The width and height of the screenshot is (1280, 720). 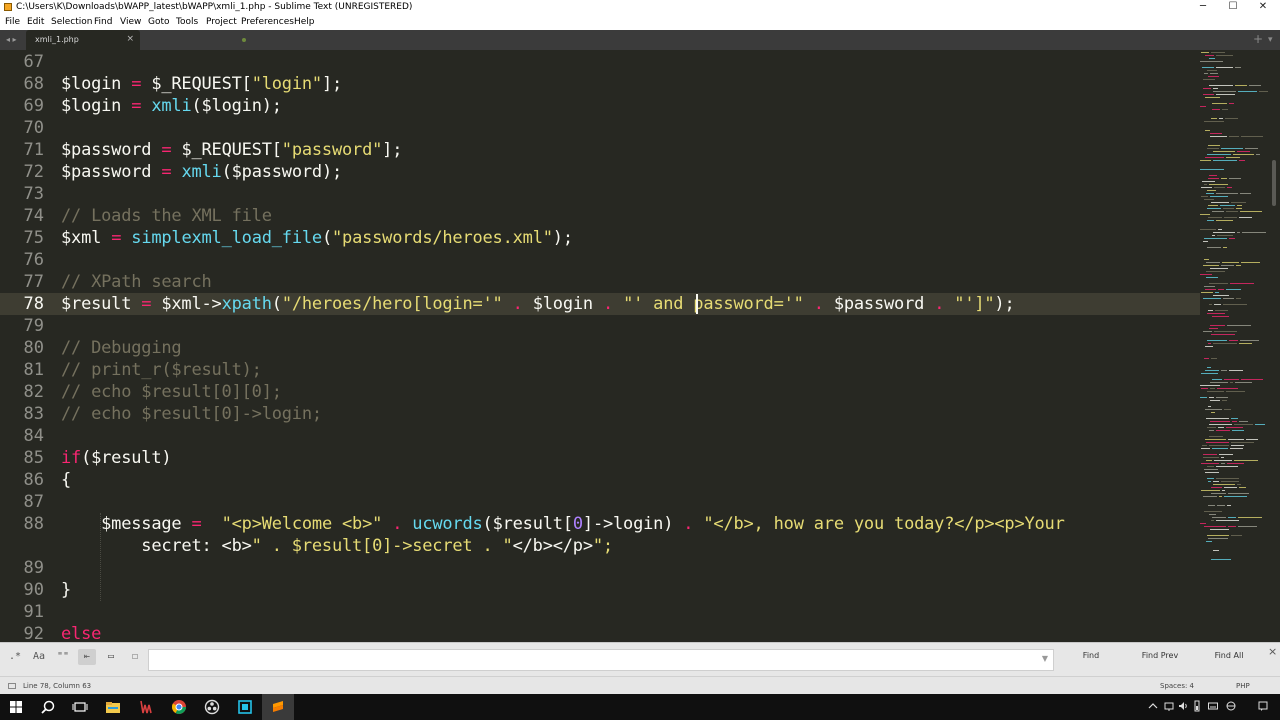 What do you see at coordinates (87, 657) in the screenshot?
I see `wrap-toggle: ⇤` at bounding box center [87, 657].